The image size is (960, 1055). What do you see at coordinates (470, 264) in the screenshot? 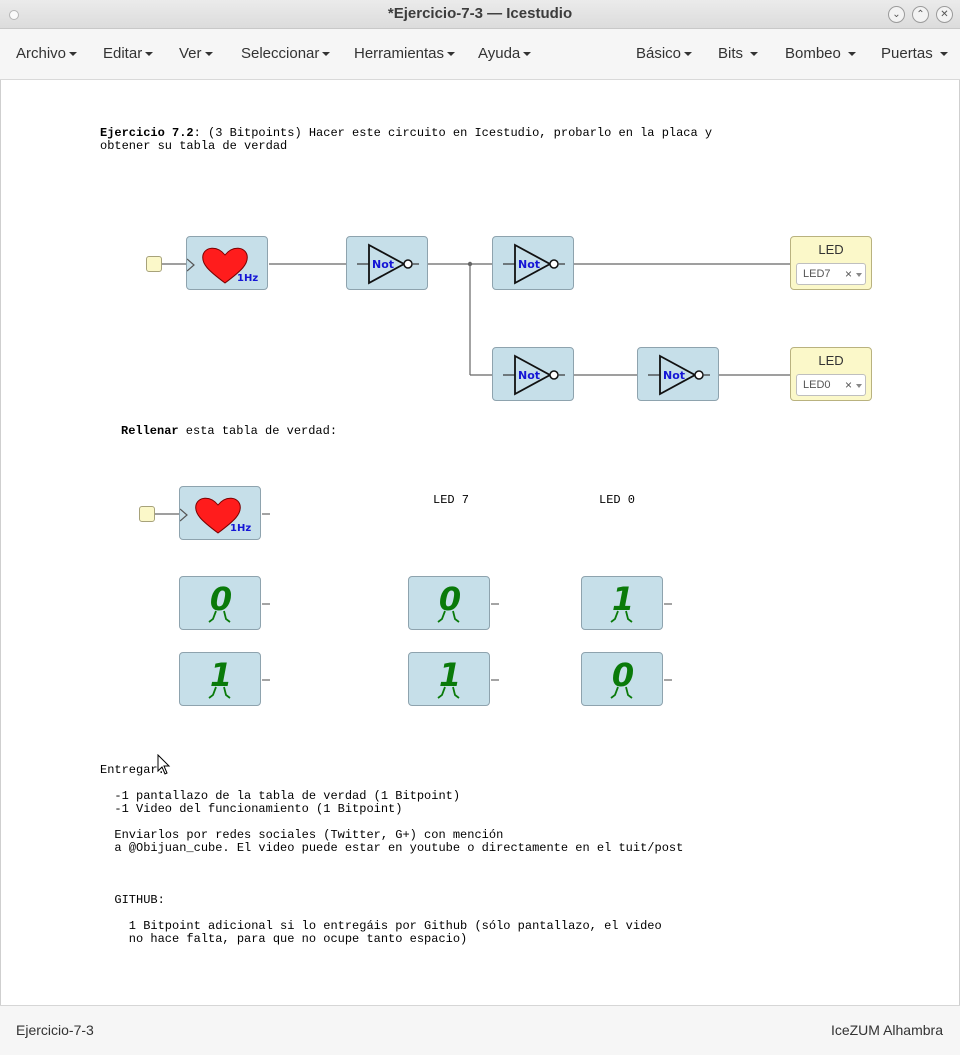
I see `wire-junction` at bounding box center [470, 264].